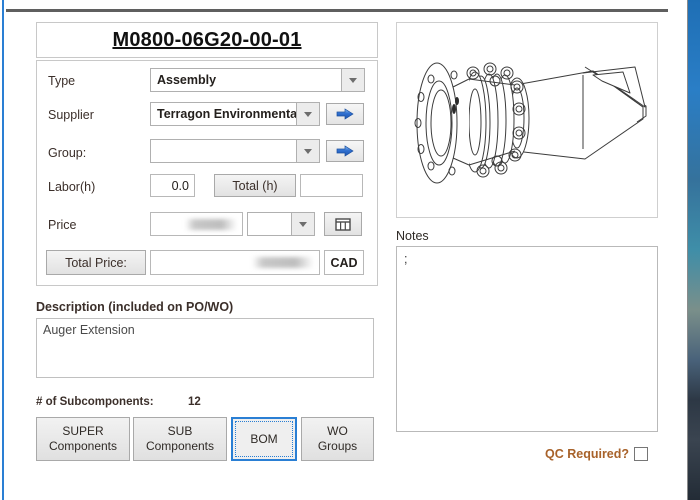  What do you see at coordinates (187, 80) in the screenshot?
I see `type-value: Assembly` at bounding box center [187, 80].